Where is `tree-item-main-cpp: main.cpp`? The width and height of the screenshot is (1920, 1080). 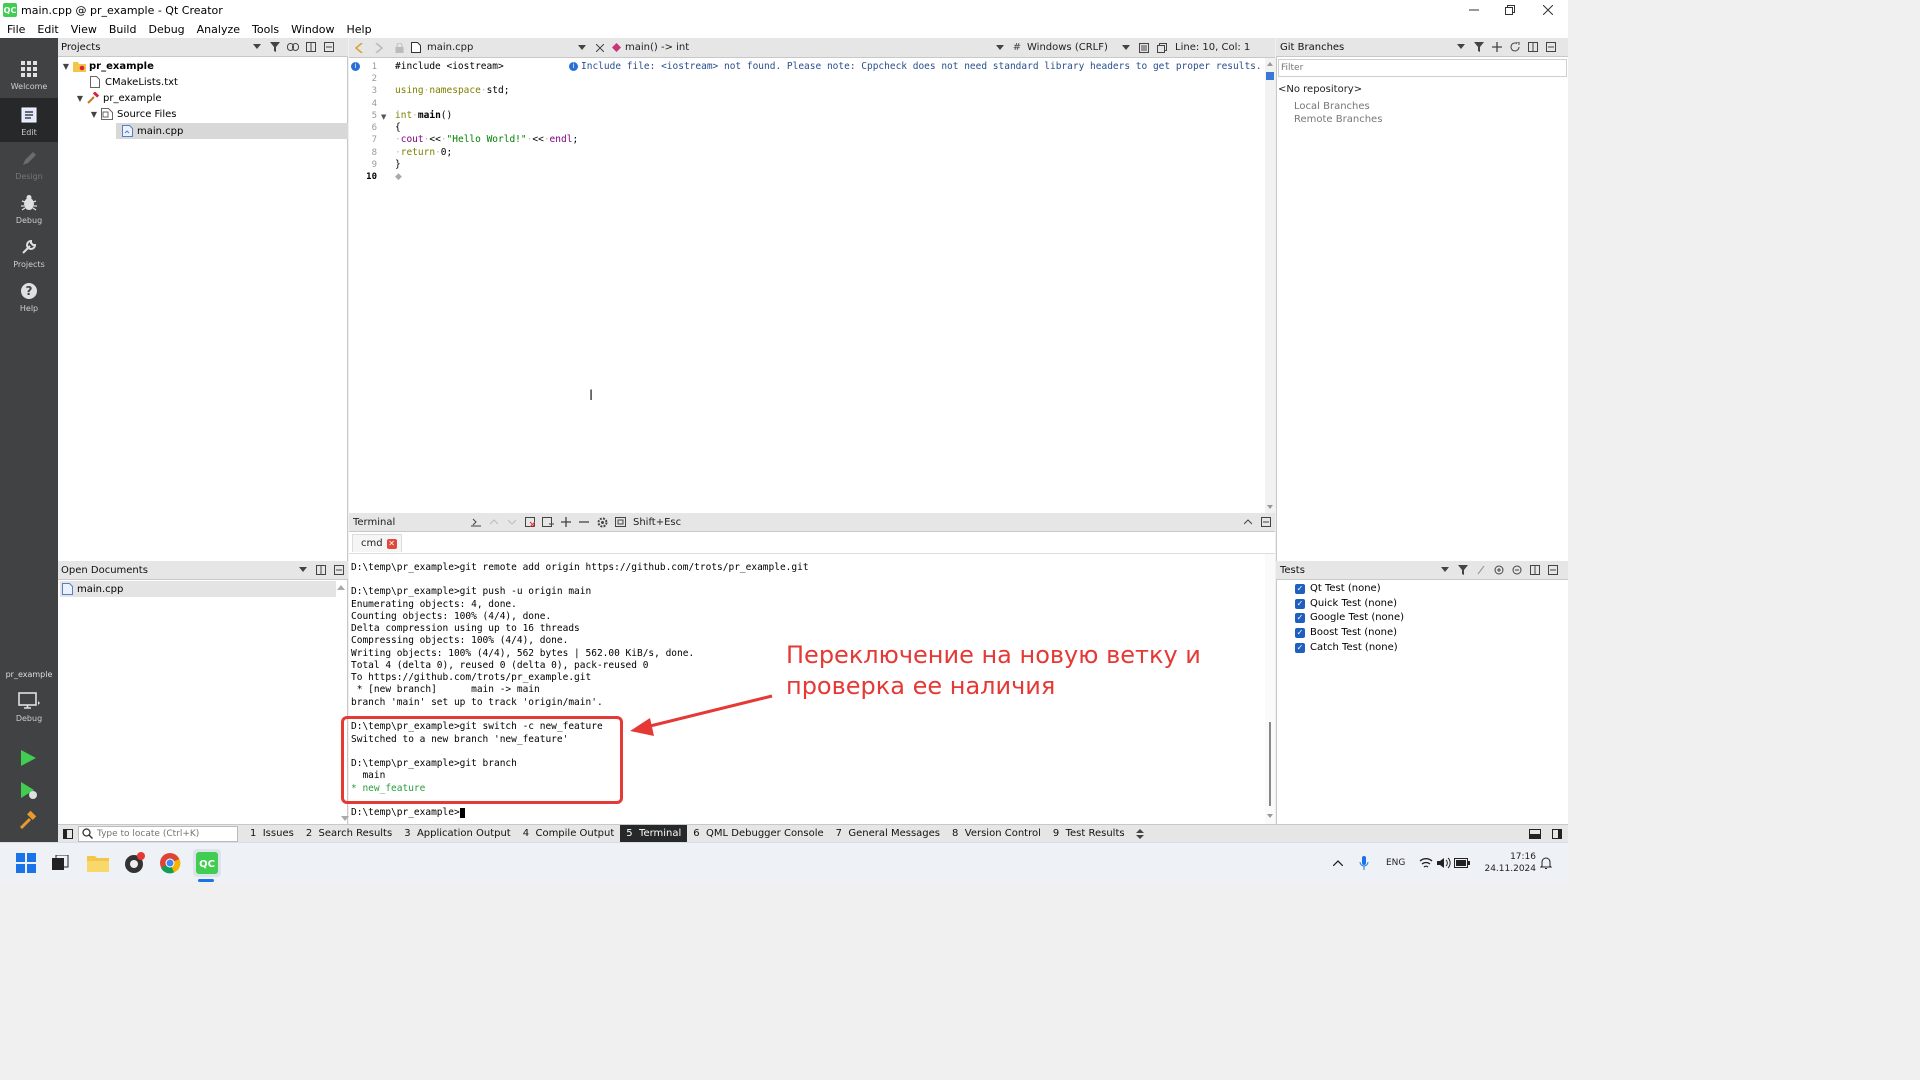 tree-item-main-cpp: main.cpp is located at coordinates (232, 131).